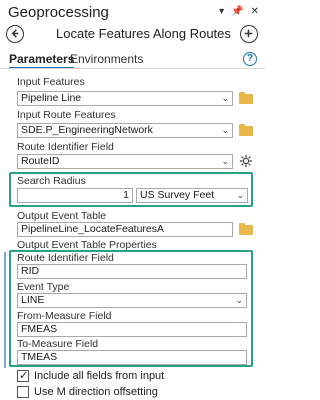 This screenshot has width=320, height=400. I want to click on from-measure-value: FMEAS, so click(39, 329).